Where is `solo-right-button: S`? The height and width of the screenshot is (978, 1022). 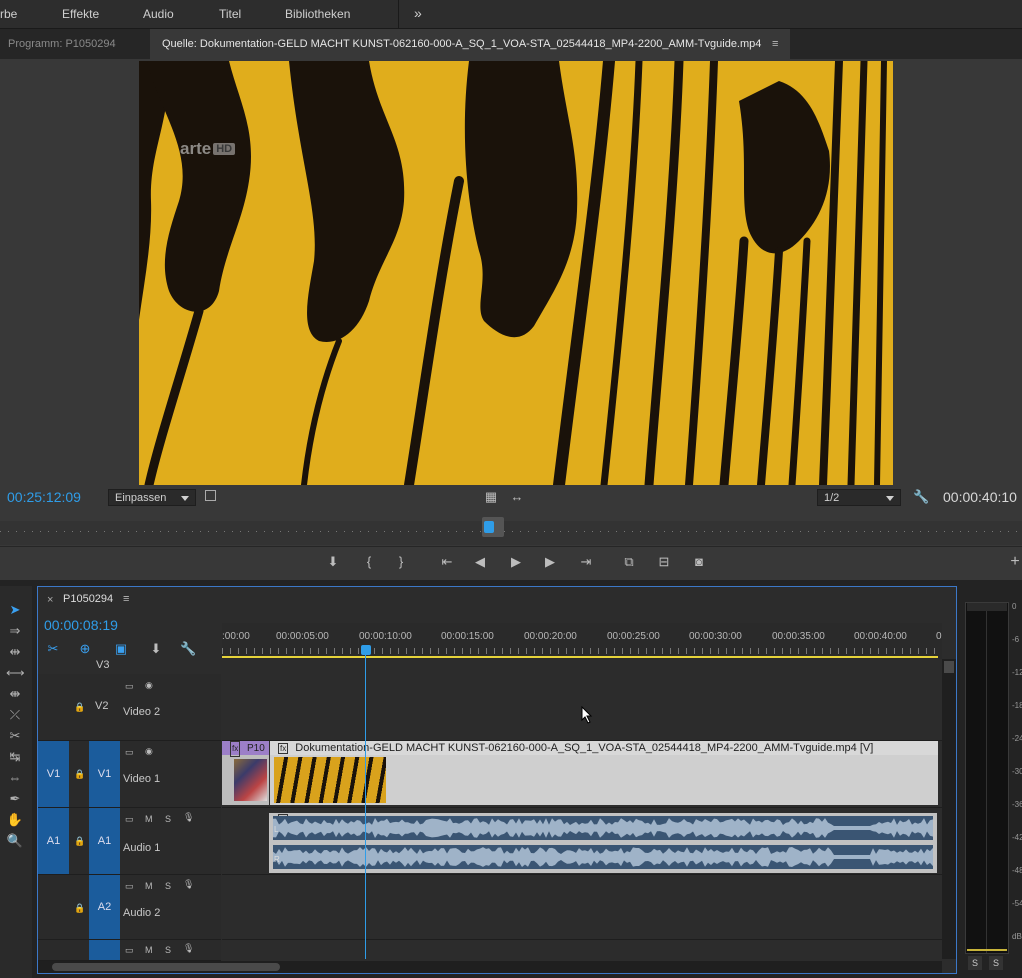 solo-right-button: S is located at coordinates (996, 963).